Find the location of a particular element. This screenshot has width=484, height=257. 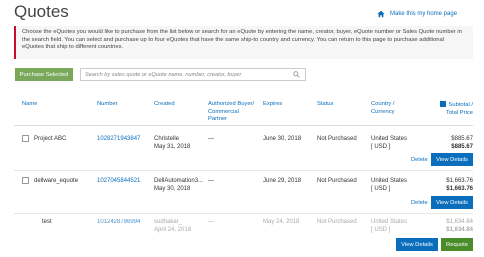

created-by: sudhakar_ is located at coordinates (168, 222).